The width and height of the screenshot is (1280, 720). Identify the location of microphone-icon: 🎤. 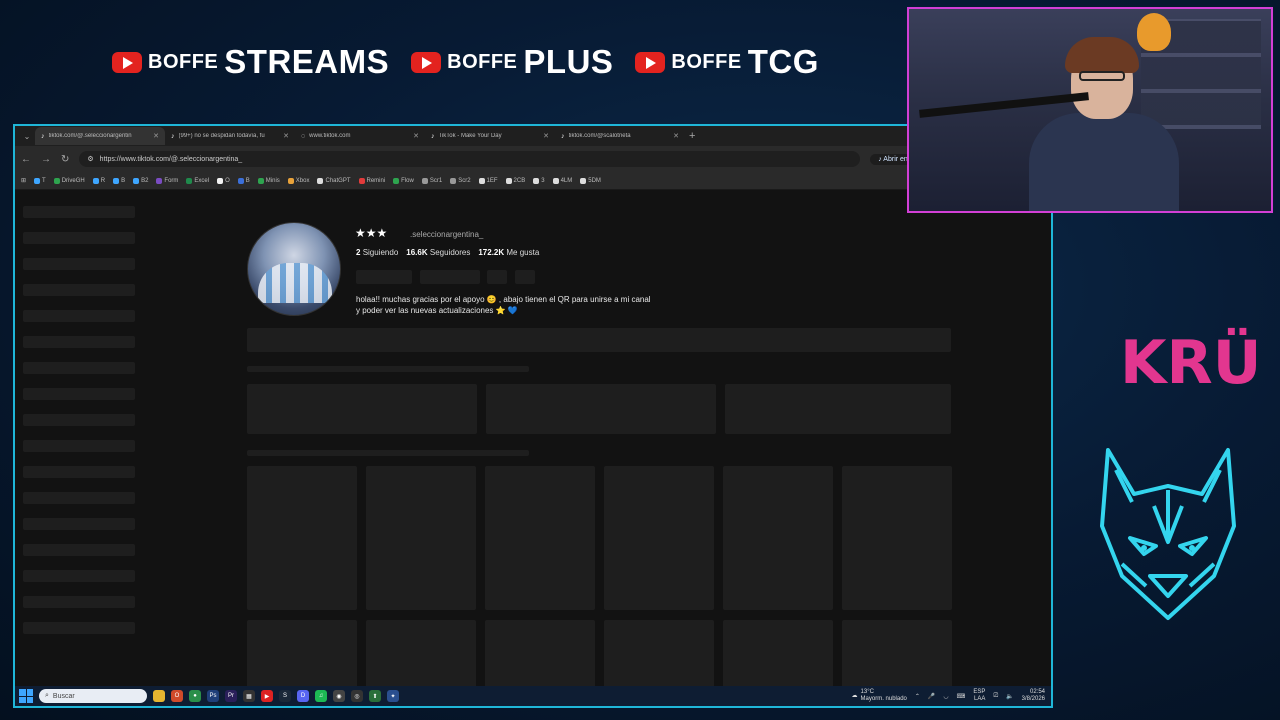
(931, 696).